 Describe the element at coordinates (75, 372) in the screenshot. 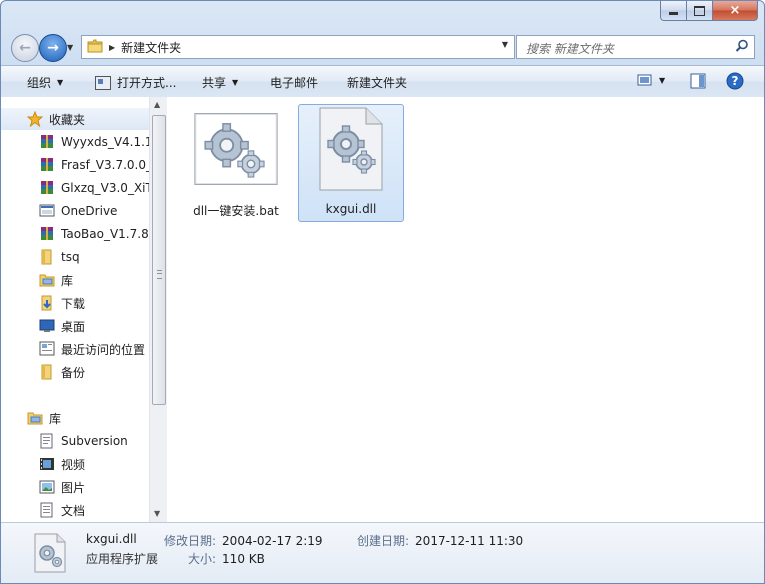

I see `sidebar-item-backup: 备份` at that location.